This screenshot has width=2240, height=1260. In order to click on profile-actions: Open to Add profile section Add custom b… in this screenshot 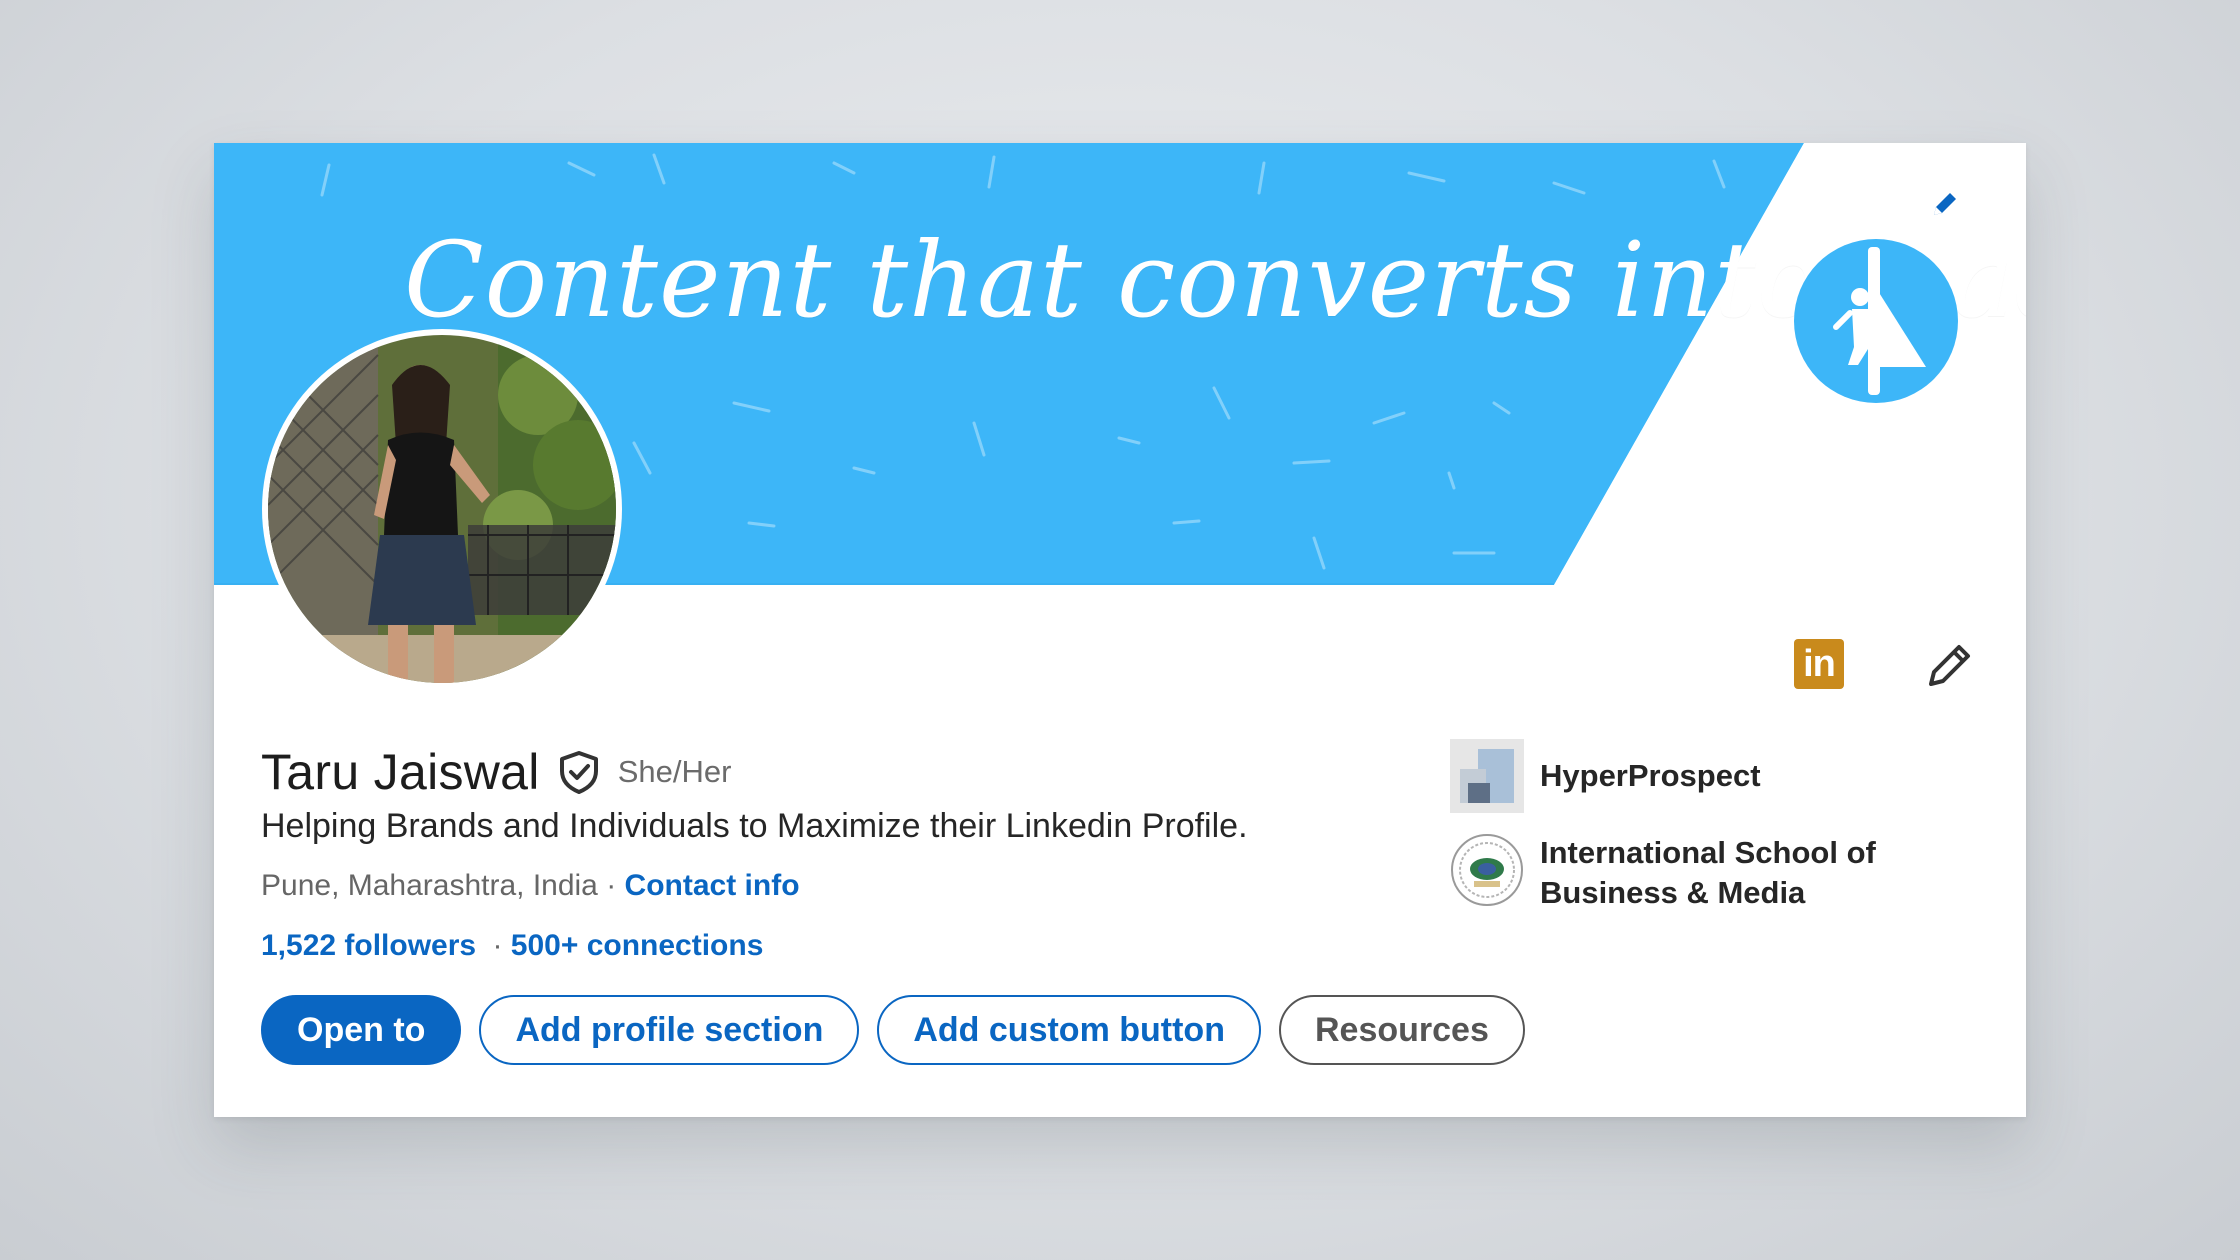, I will do `click(893, 1030)`.